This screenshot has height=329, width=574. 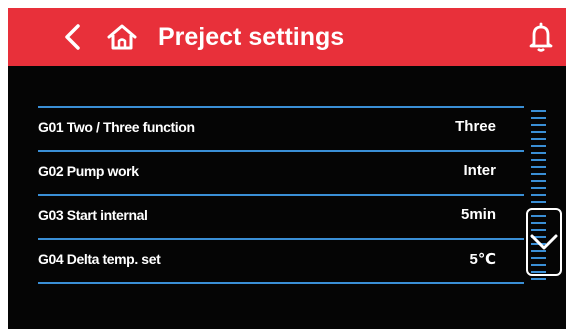 What do you see at coordinates (475, 126) in the screenshot?
I see `setting-value: Three` at bounding box center [475, 126].